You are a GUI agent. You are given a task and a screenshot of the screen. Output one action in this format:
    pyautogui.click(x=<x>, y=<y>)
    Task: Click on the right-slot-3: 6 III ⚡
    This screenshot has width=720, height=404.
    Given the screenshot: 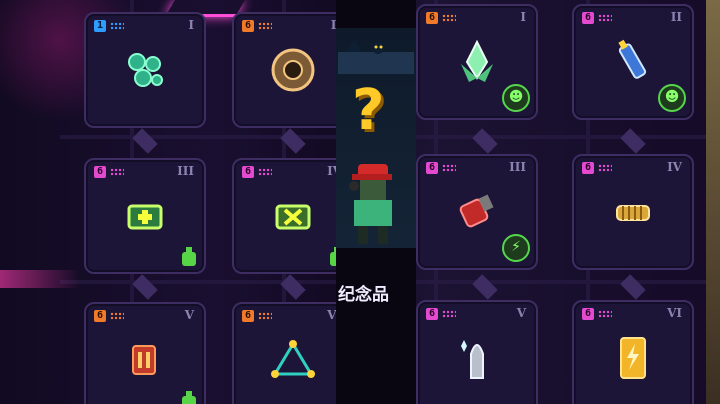 What is the action you would take?
    pyautogui.click(x=477, y=212)
    